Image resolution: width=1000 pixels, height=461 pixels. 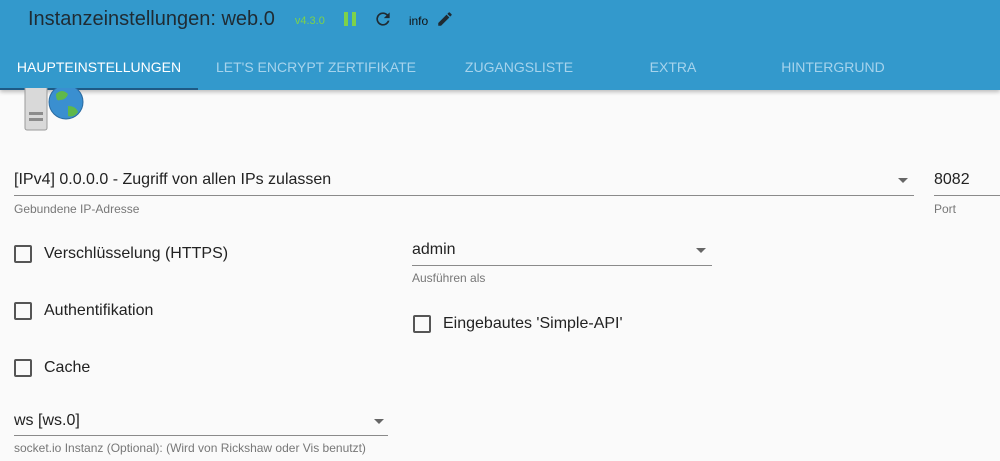 I want to click on version-label: v4.3.0, so click(x=309, y=20).